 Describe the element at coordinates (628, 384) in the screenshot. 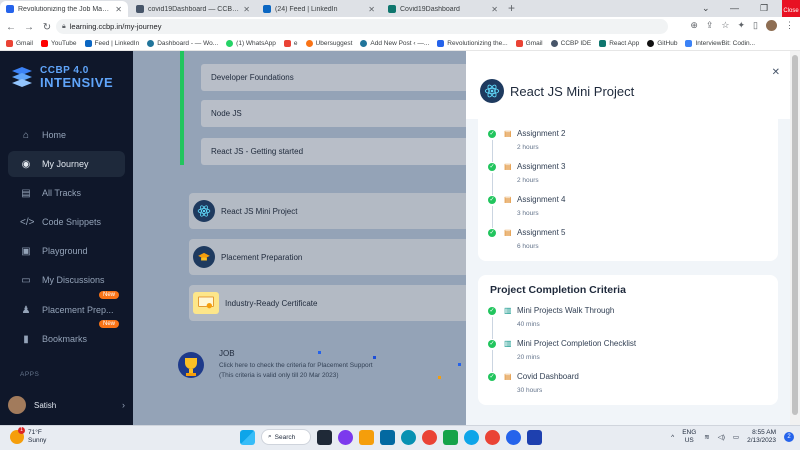

I see `list-item-criteria: ✓ ▤ Covid Dashboard 30 hours` at that location.